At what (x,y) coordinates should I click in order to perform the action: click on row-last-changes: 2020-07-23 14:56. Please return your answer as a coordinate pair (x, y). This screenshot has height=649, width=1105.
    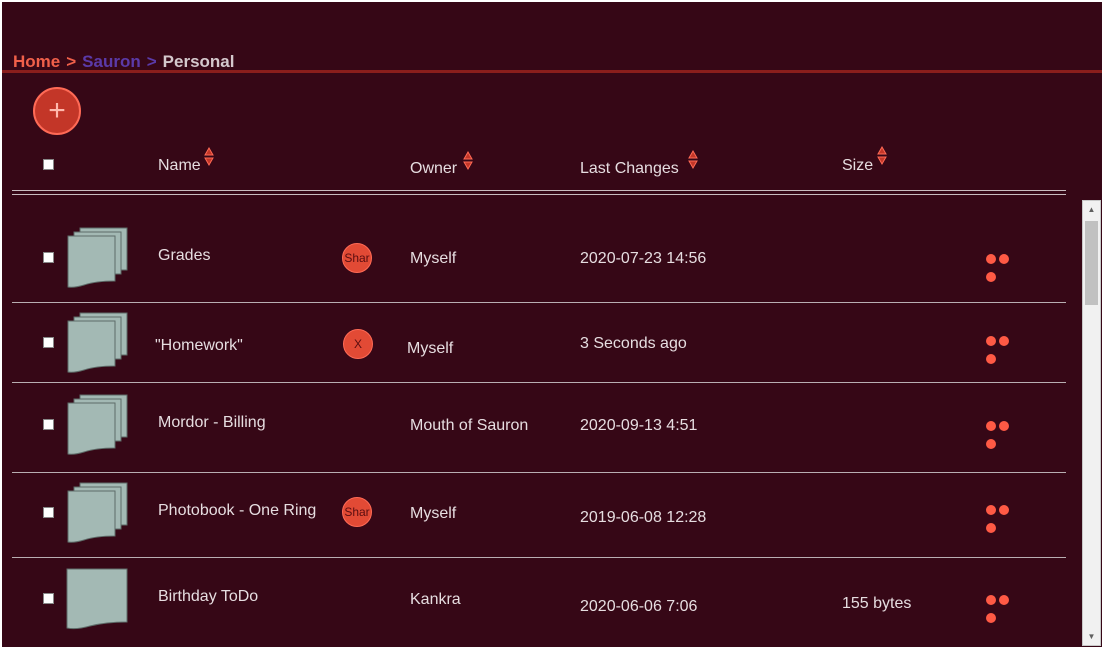
    Looking at the image, I should click on (643, 258).